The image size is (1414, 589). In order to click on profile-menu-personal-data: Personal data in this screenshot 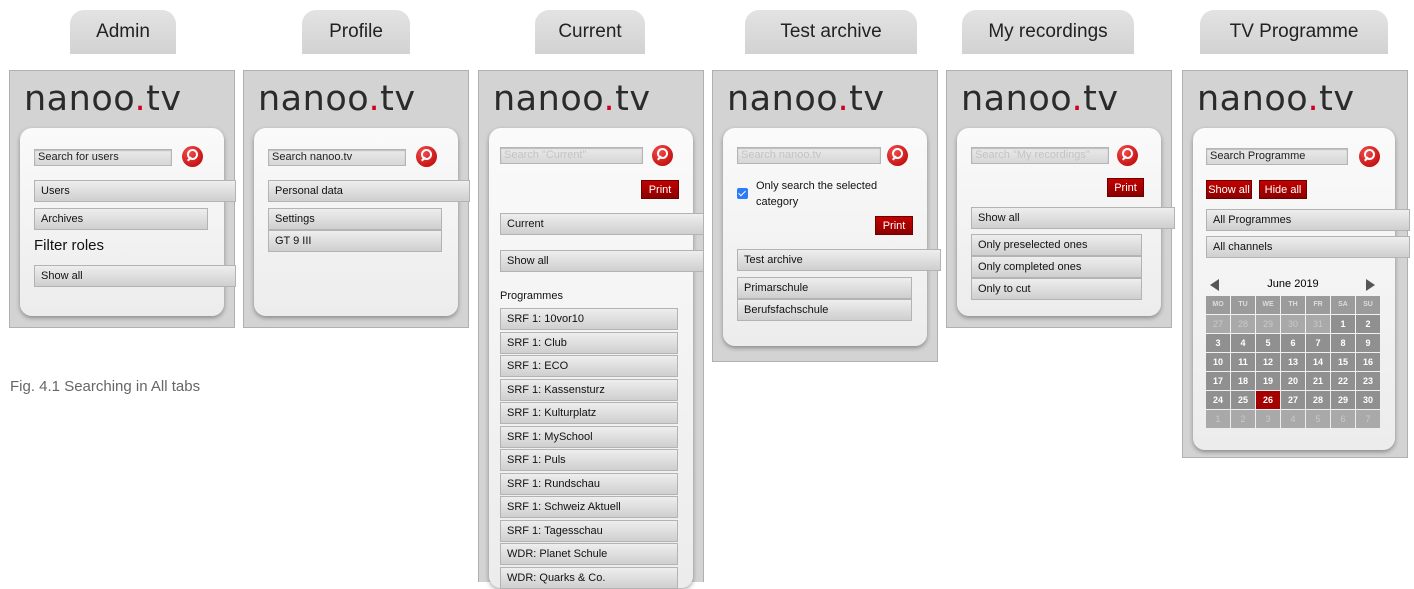, I will do `click(369, 191)`.